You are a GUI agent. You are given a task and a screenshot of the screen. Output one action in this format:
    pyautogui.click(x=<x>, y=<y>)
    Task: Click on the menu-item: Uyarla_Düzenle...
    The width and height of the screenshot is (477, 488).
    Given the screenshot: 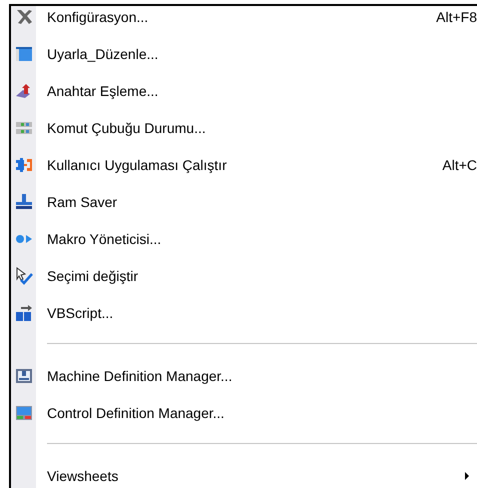 What is the action you would take?
    pyautogui.click(x=244, y=53)
    